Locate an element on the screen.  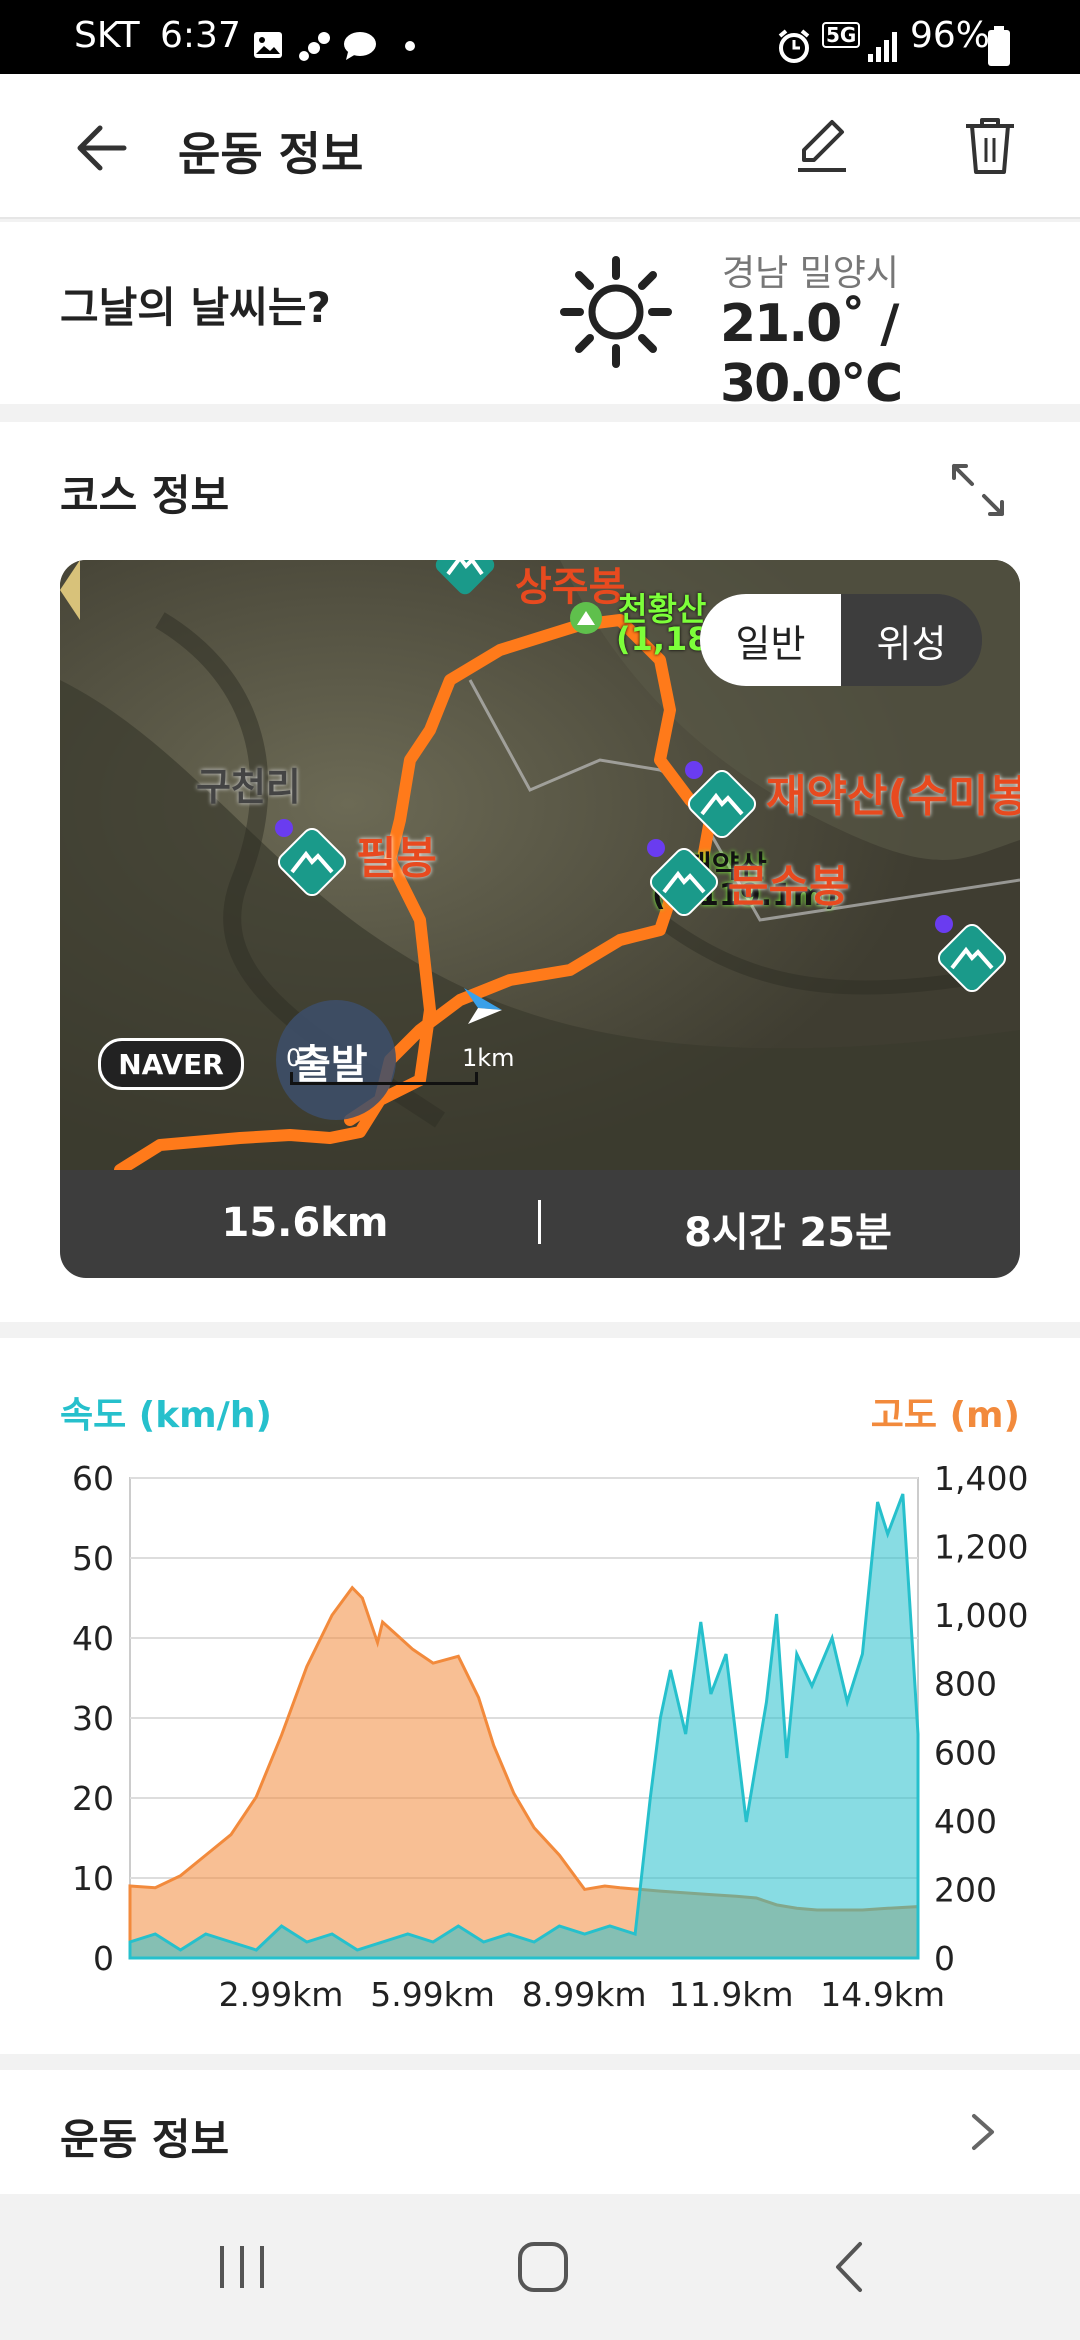
course-summary-bar: 15.6km 8시간 25분 is located at coordinates (540, 1224).